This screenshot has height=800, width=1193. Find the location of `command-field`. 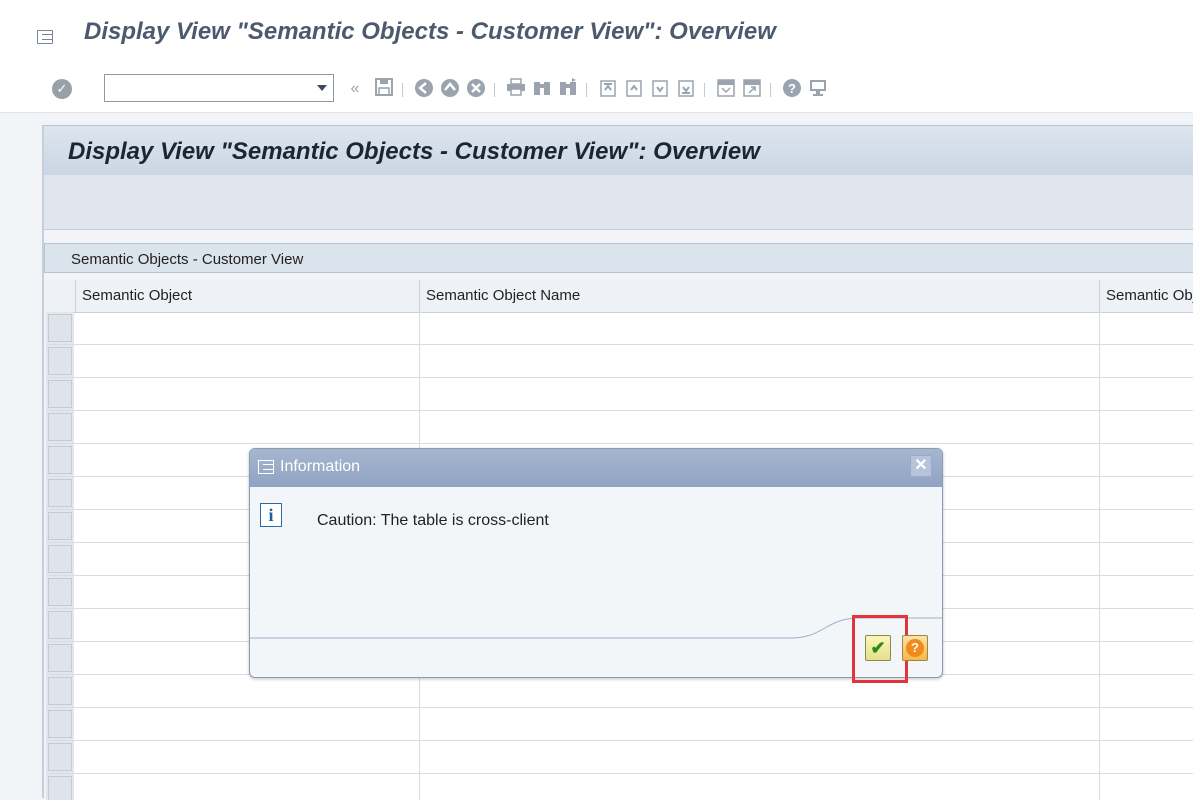

command-field is located at coordinates (219, 88).